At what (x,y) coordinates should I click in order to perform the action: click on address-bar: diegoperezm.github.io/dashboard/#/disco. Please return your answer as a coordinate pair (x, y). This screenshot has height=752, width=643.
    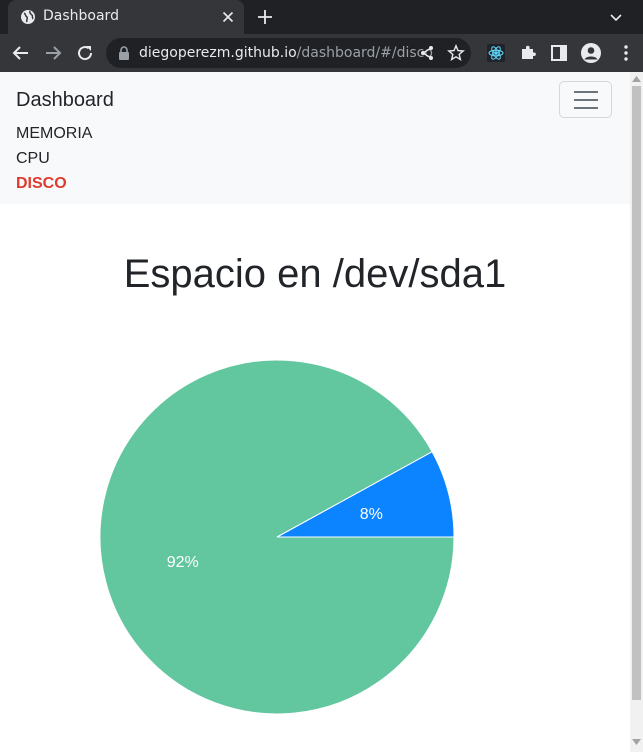
    Looking at the image, I should click on (288, 53).